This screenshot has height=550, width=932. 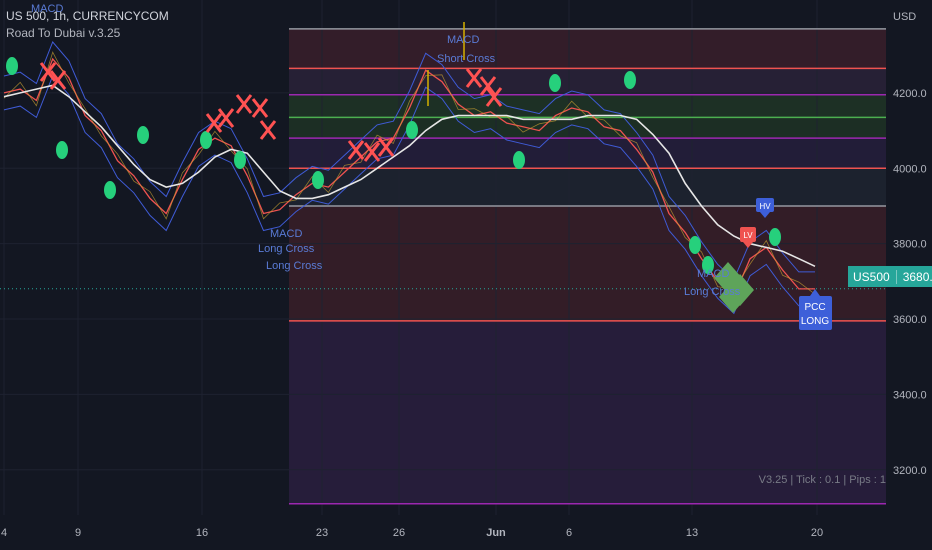 I want to click on svg-text: PCC, so click(x=814, y=307).